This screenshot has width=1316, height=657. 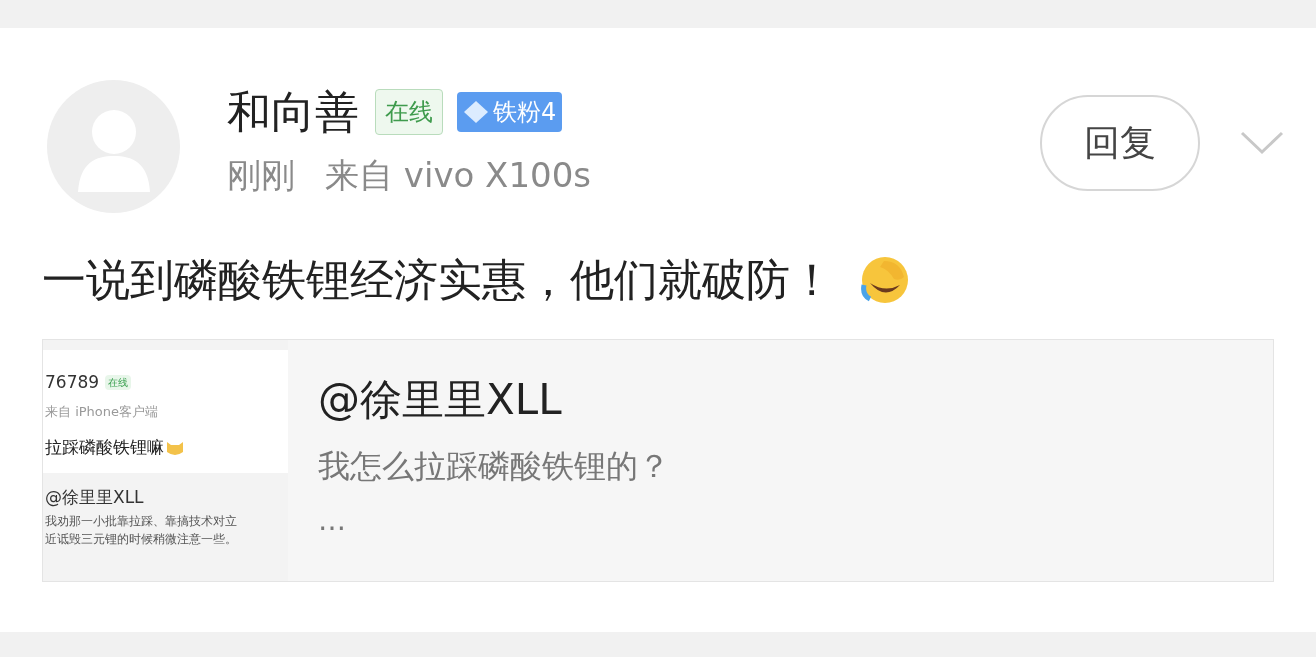 What do you see at coordinates (104, 447) in the screenshot?
I see `thumb-text: 拉踩磷酸铁锂嘛` at bounding box center [104, 447].